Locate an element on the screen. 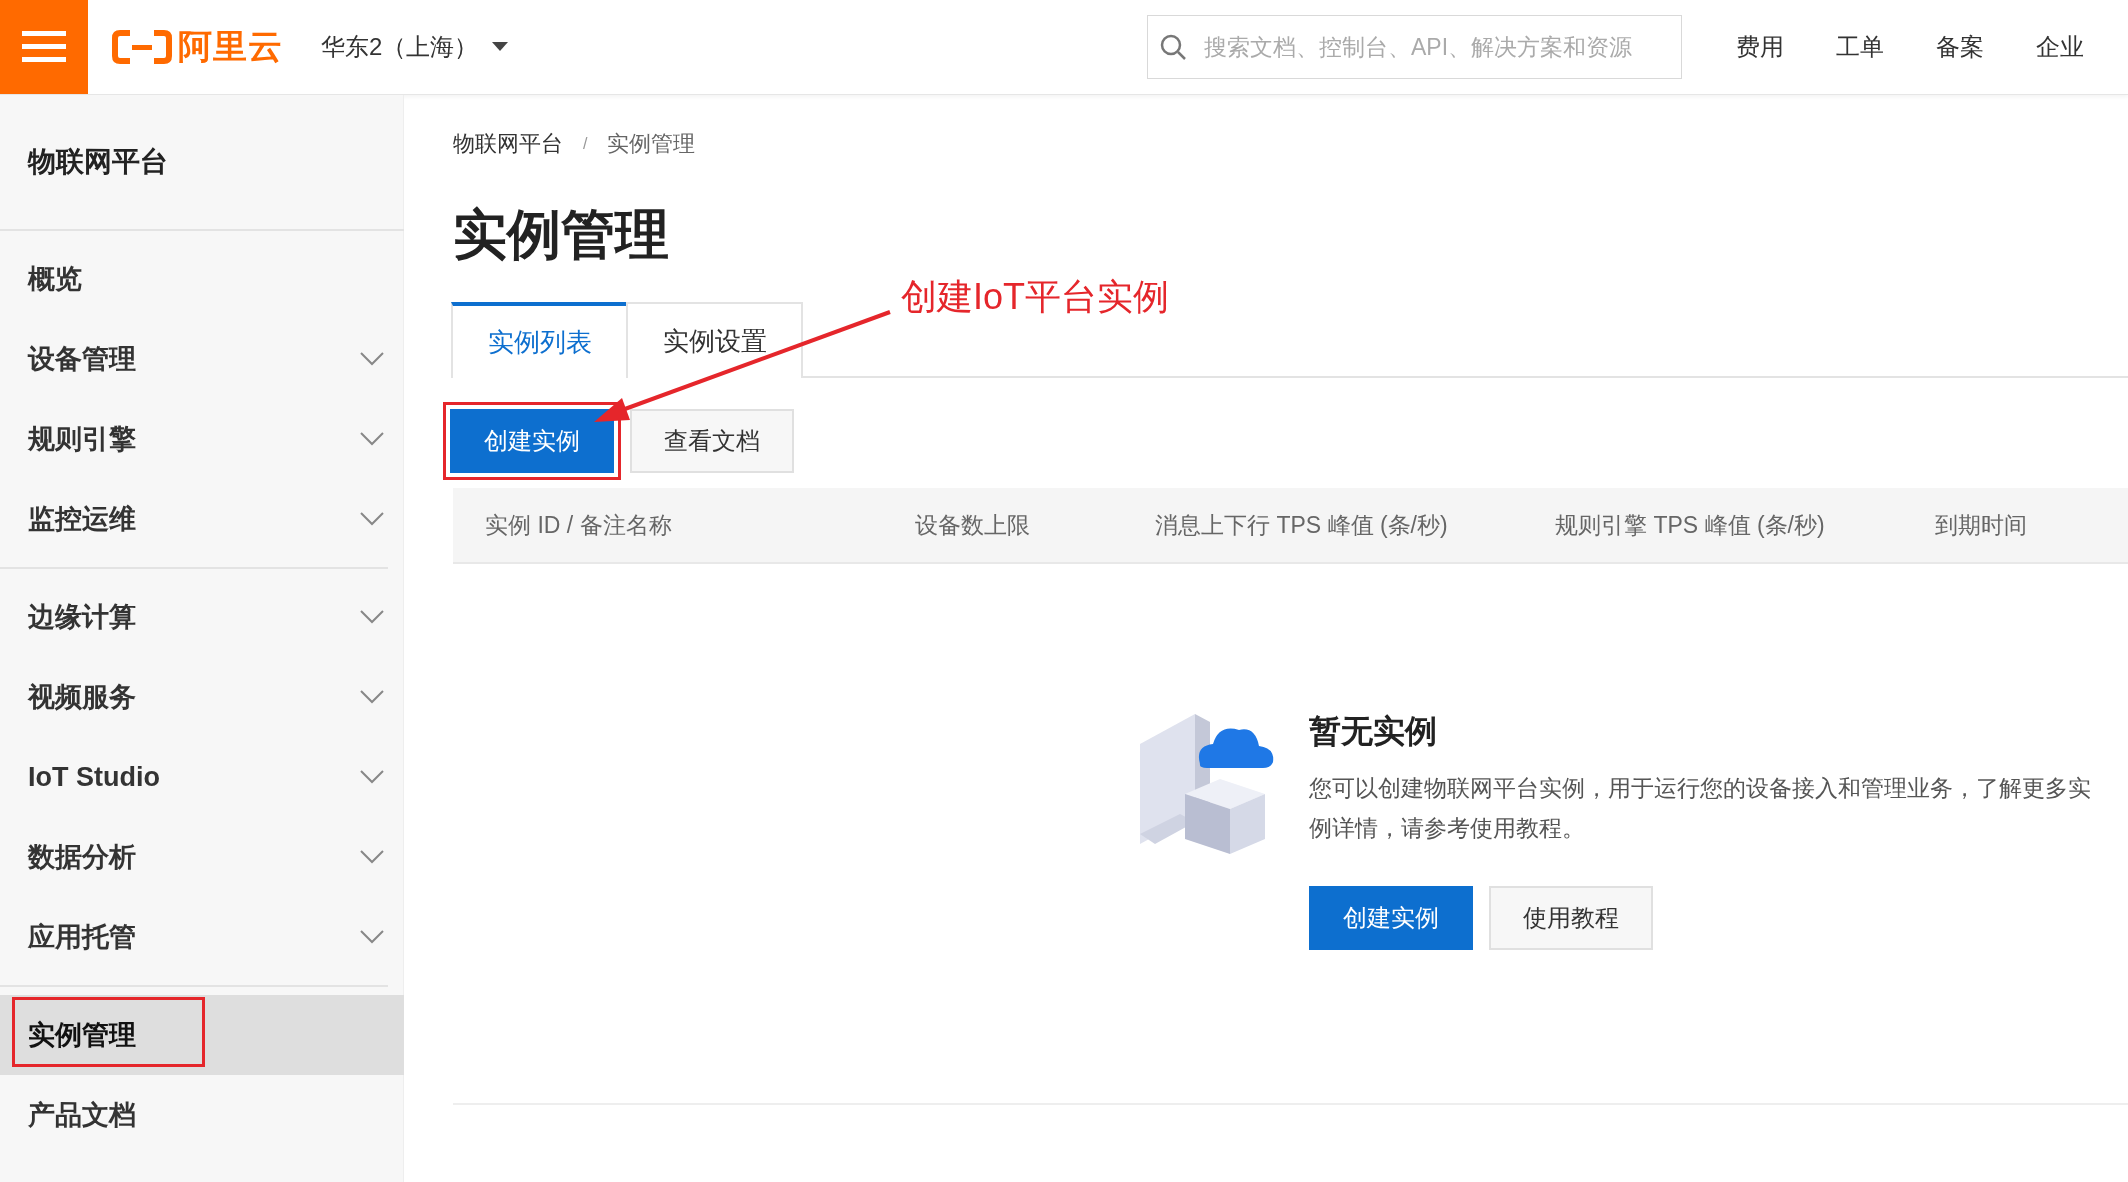 The width and height of the screenshot is (2128, 1182). sidebar-item: 边缘计算 is located at coordinates (202, 617).